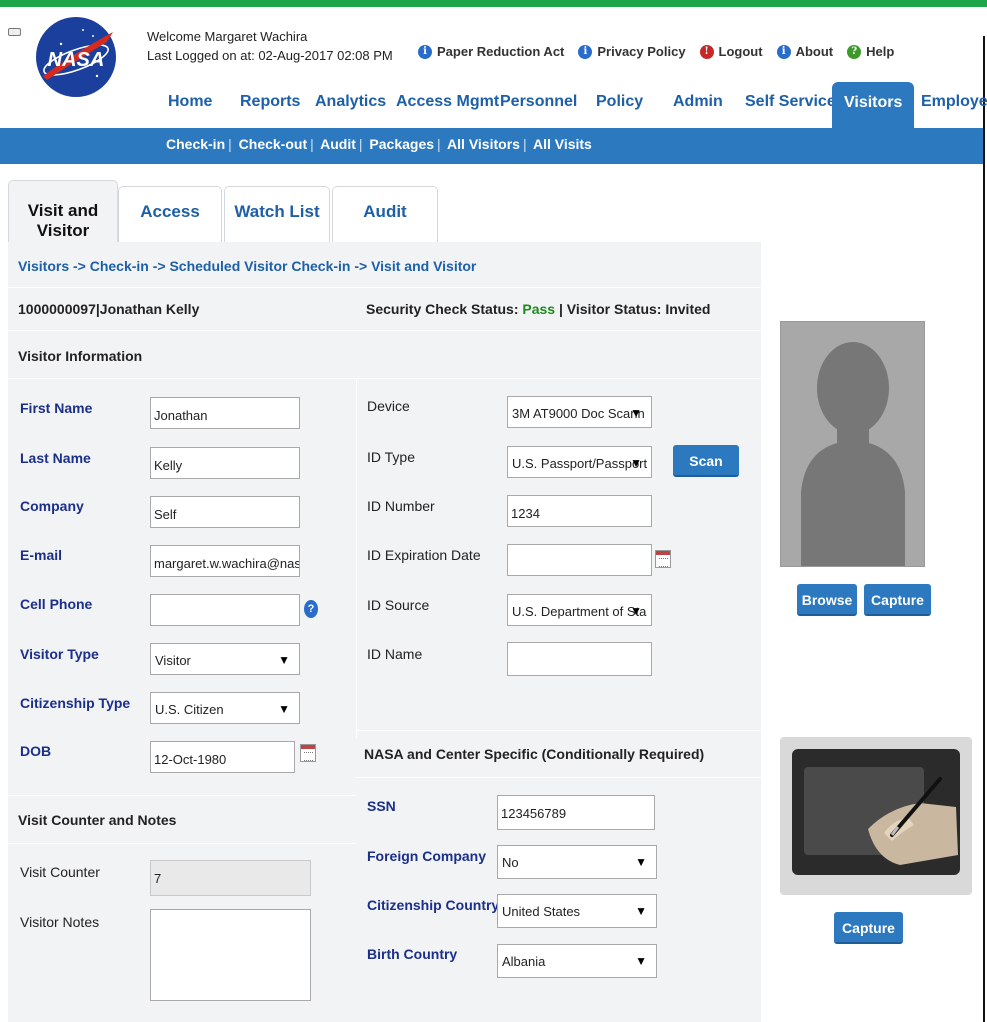  What do you see at coordinates (984, 529) in the screenshot?
I see `window-edge` at bounding box center [984, 529].